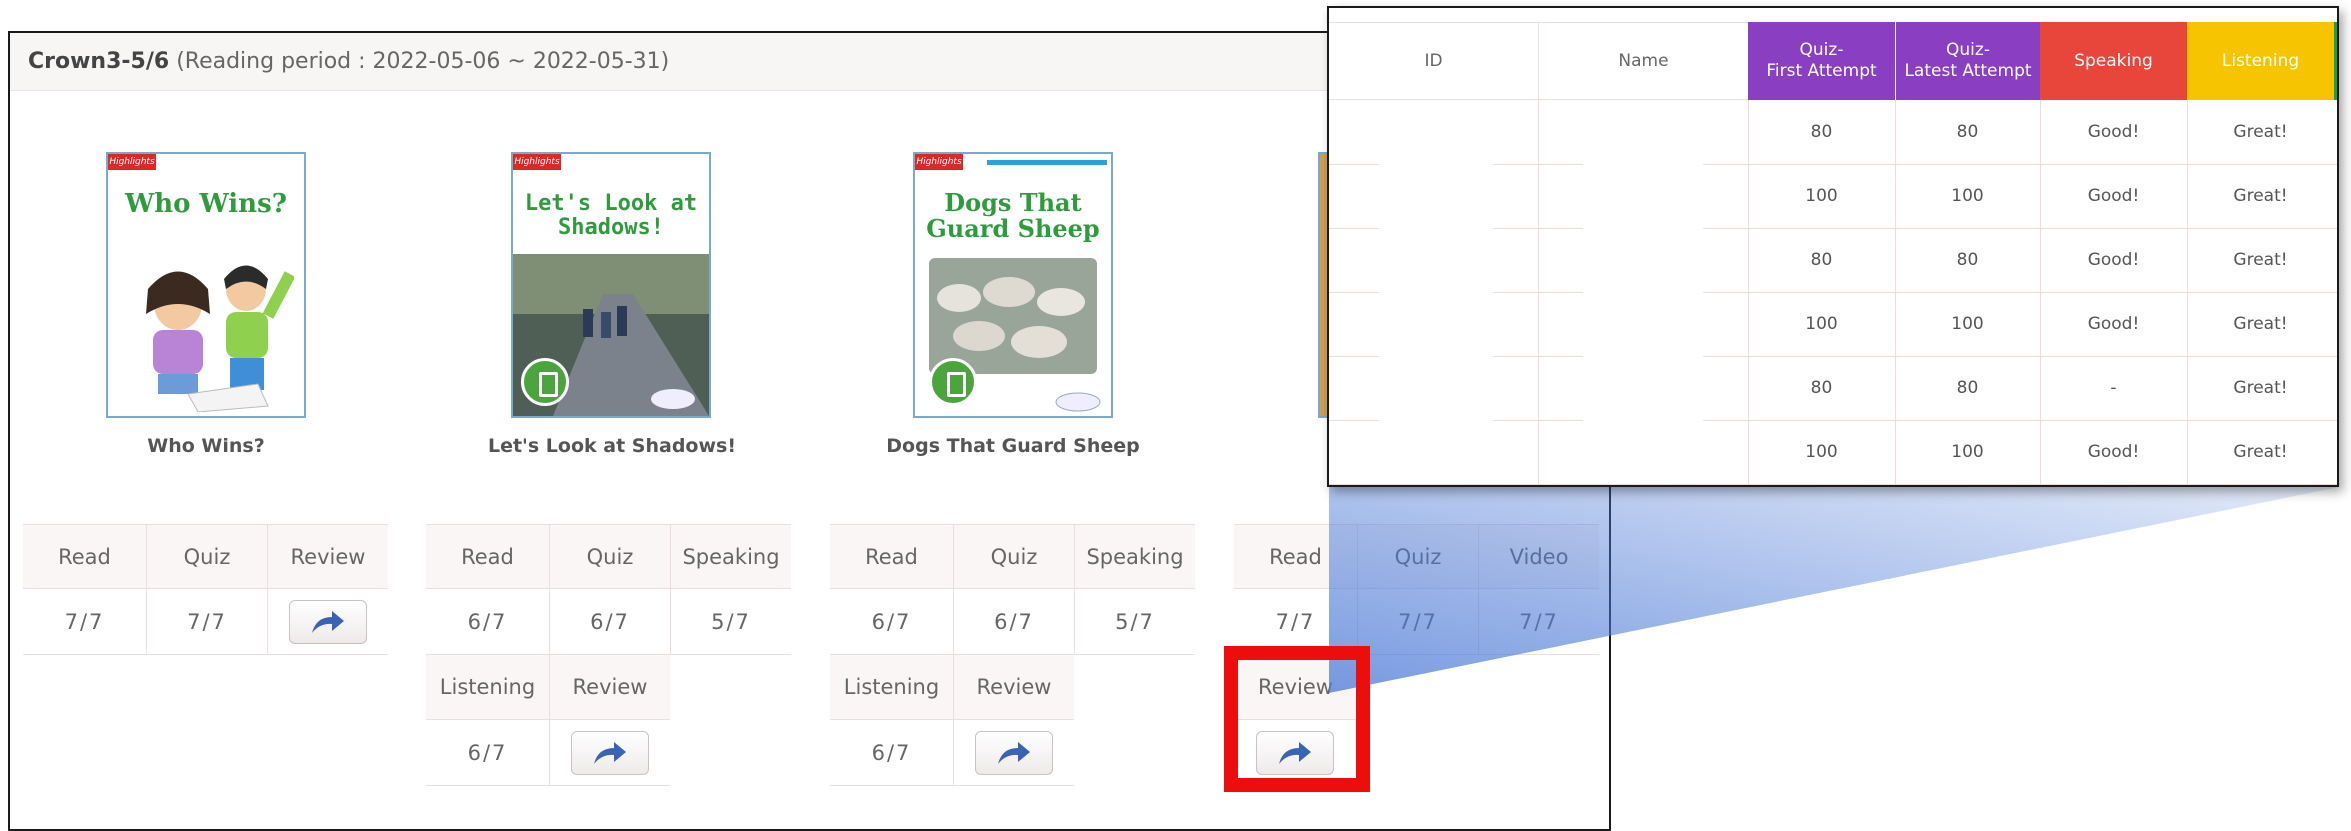 Image resolution: width=2351 pixels, height=831 pixels. I want to click on header-edge-column, so click(2335, 61).